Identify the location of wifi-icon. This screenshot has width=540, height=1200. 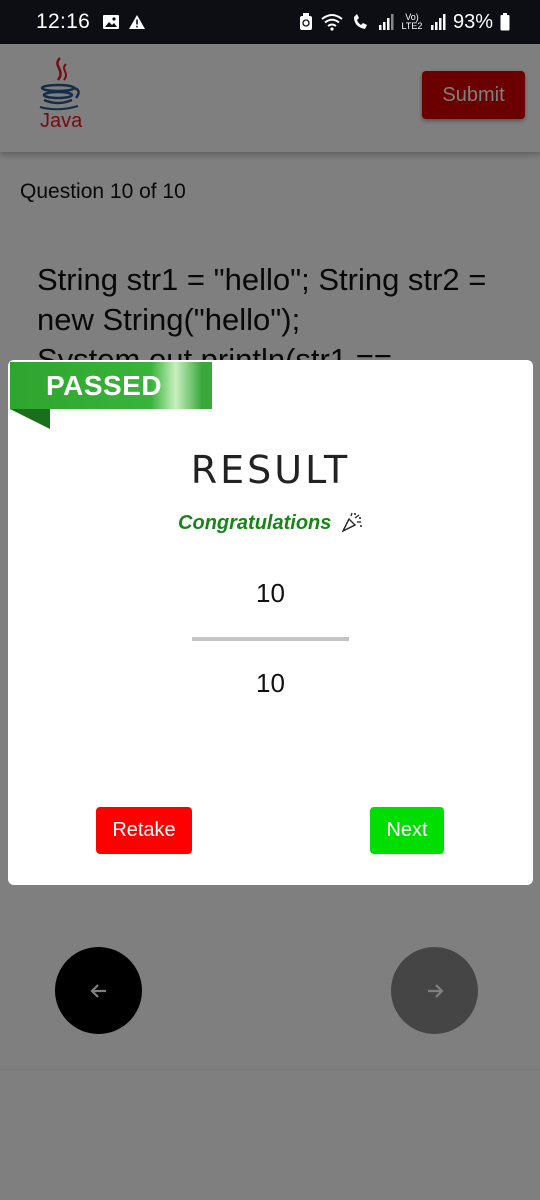
(332, 22).